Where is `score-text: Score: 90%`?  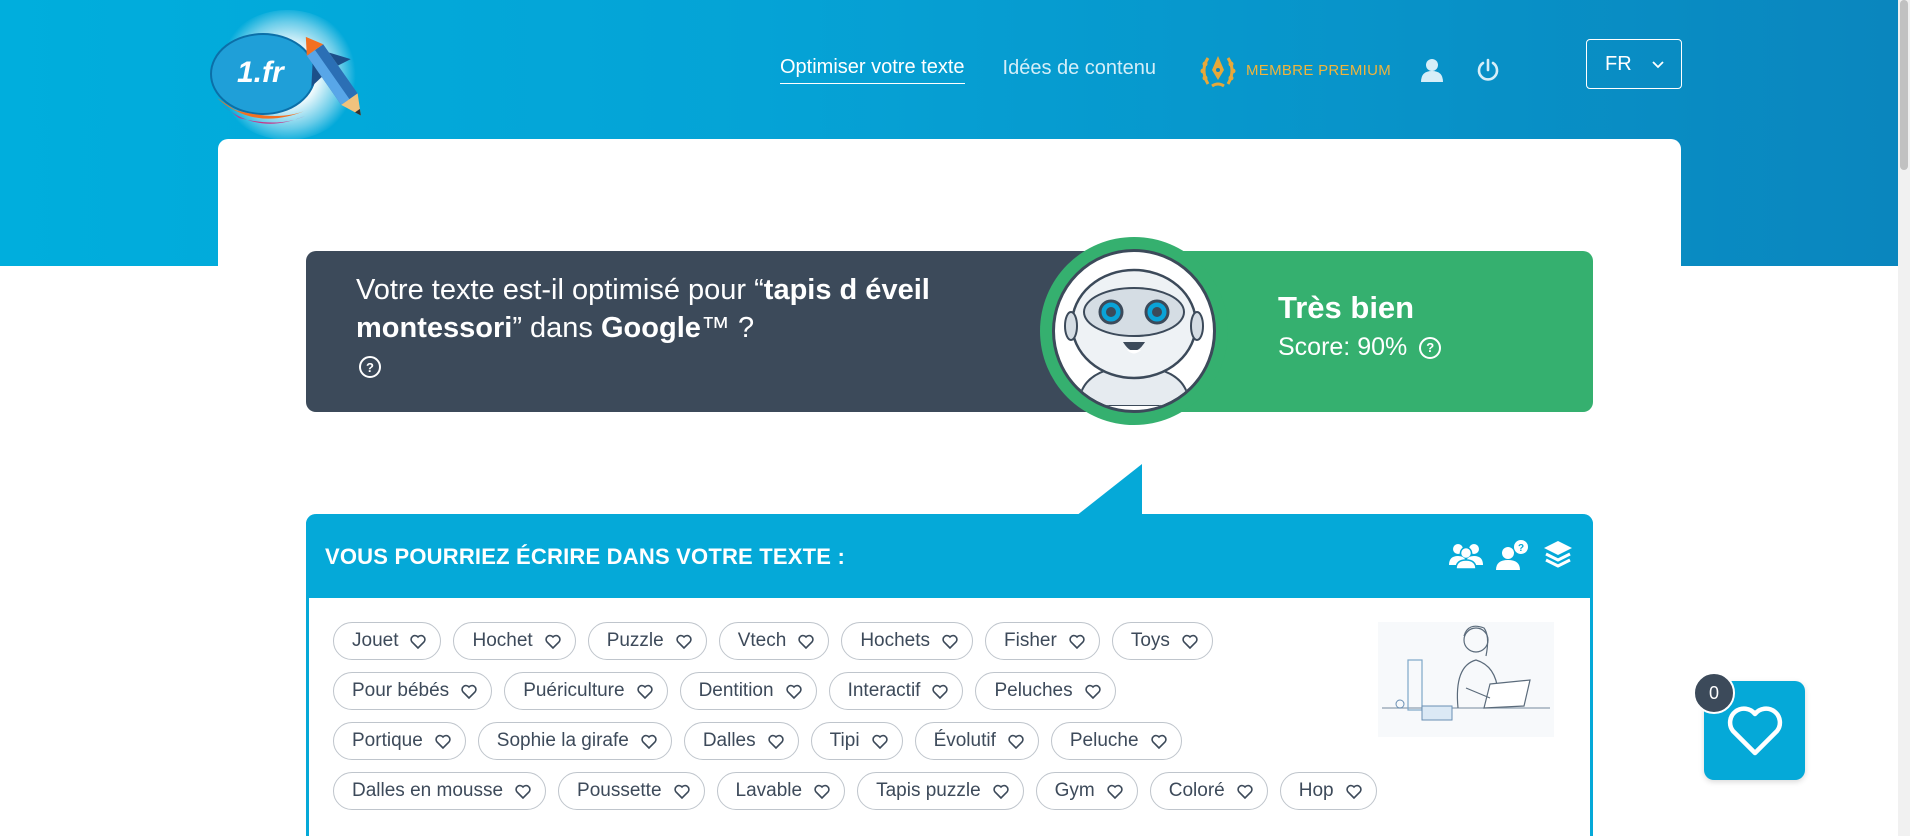
score-text: Score: 90% is located at coordinates (1343, 347).